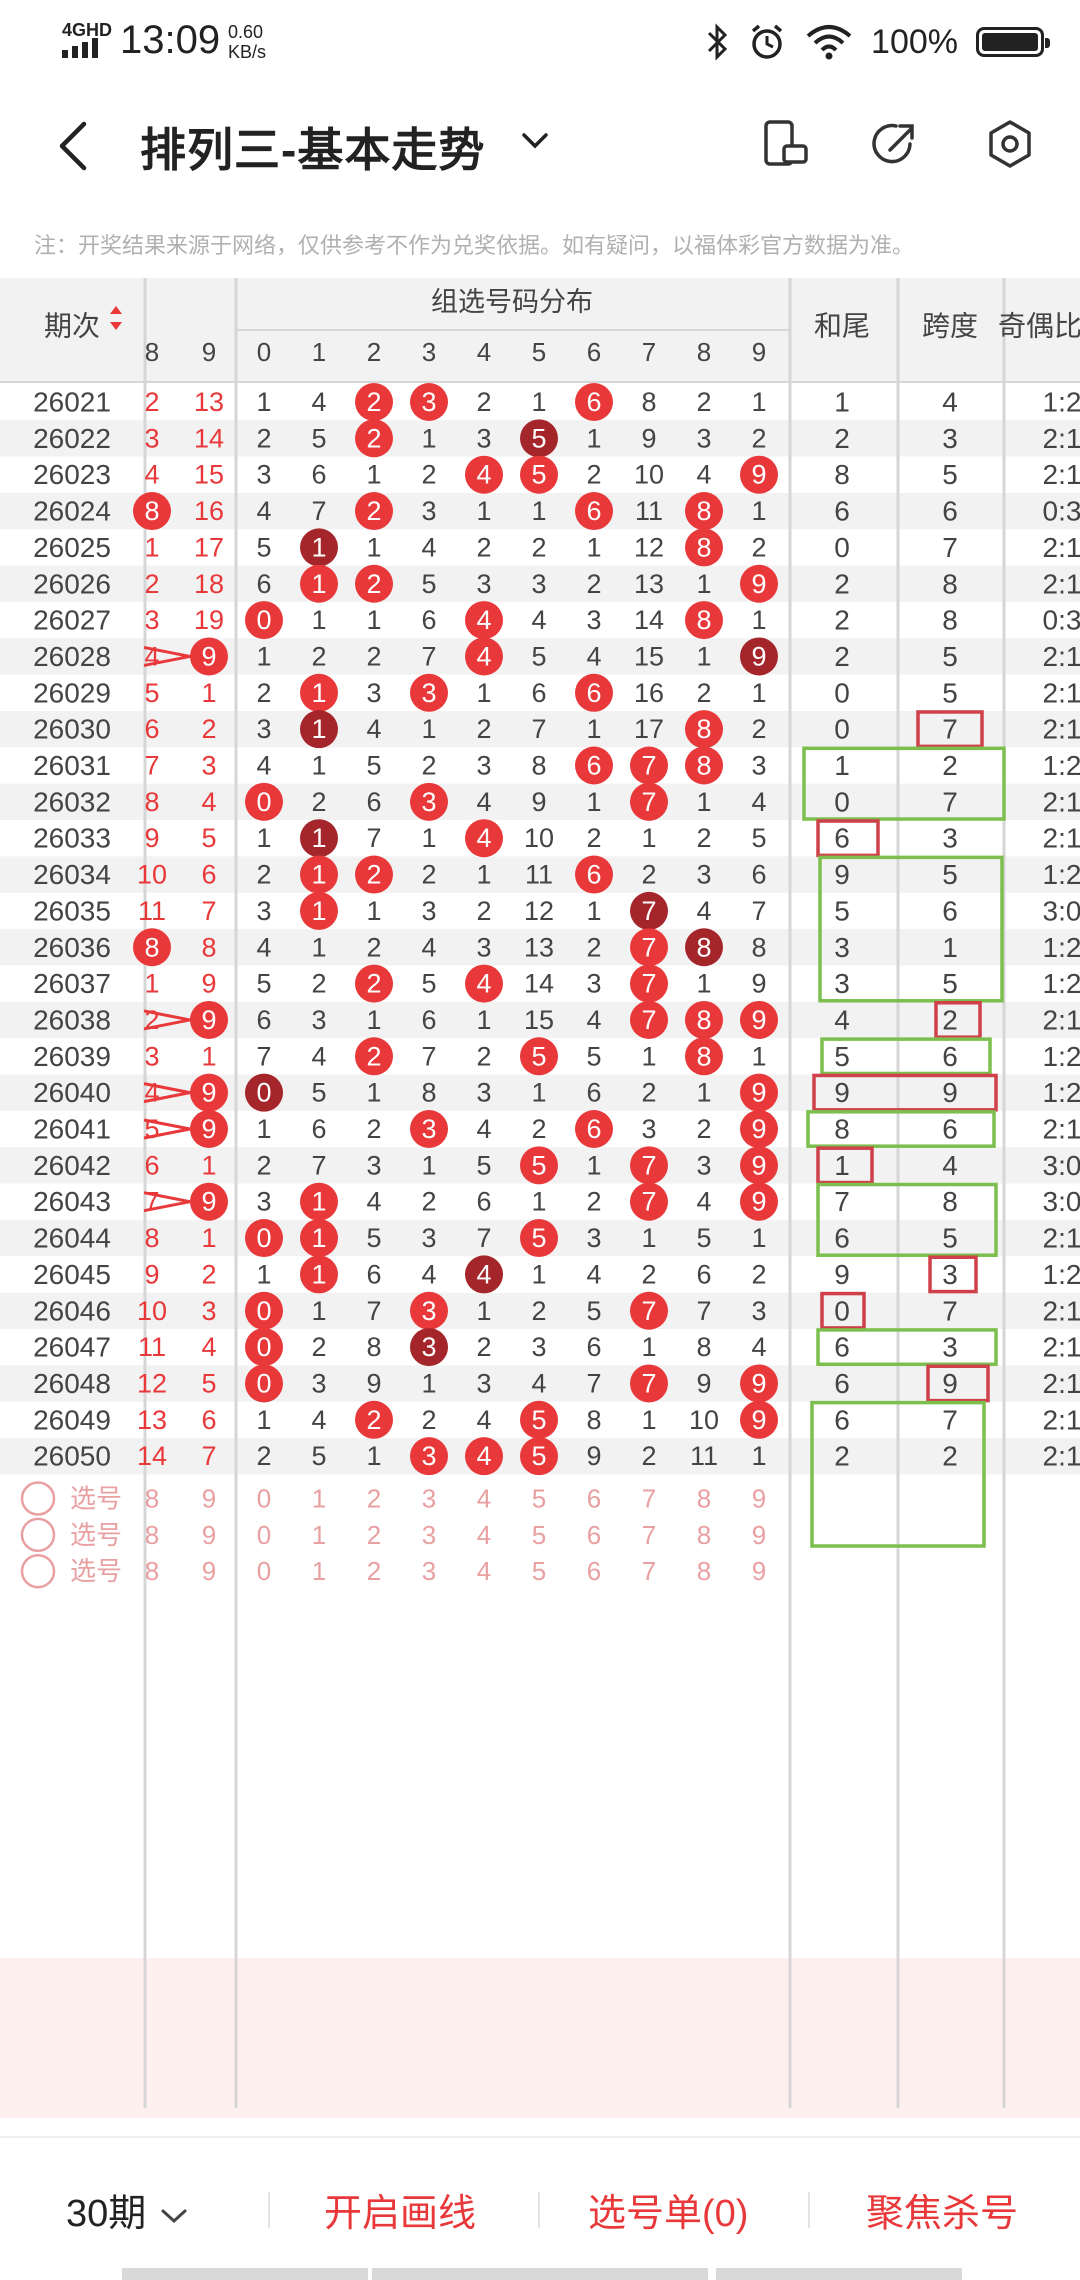 The image size is (1080, 2280). What do you see at coordinates (484, 1535) in the screenshot?
I see `select-digit: 4` at bounding box center [484, 1535].